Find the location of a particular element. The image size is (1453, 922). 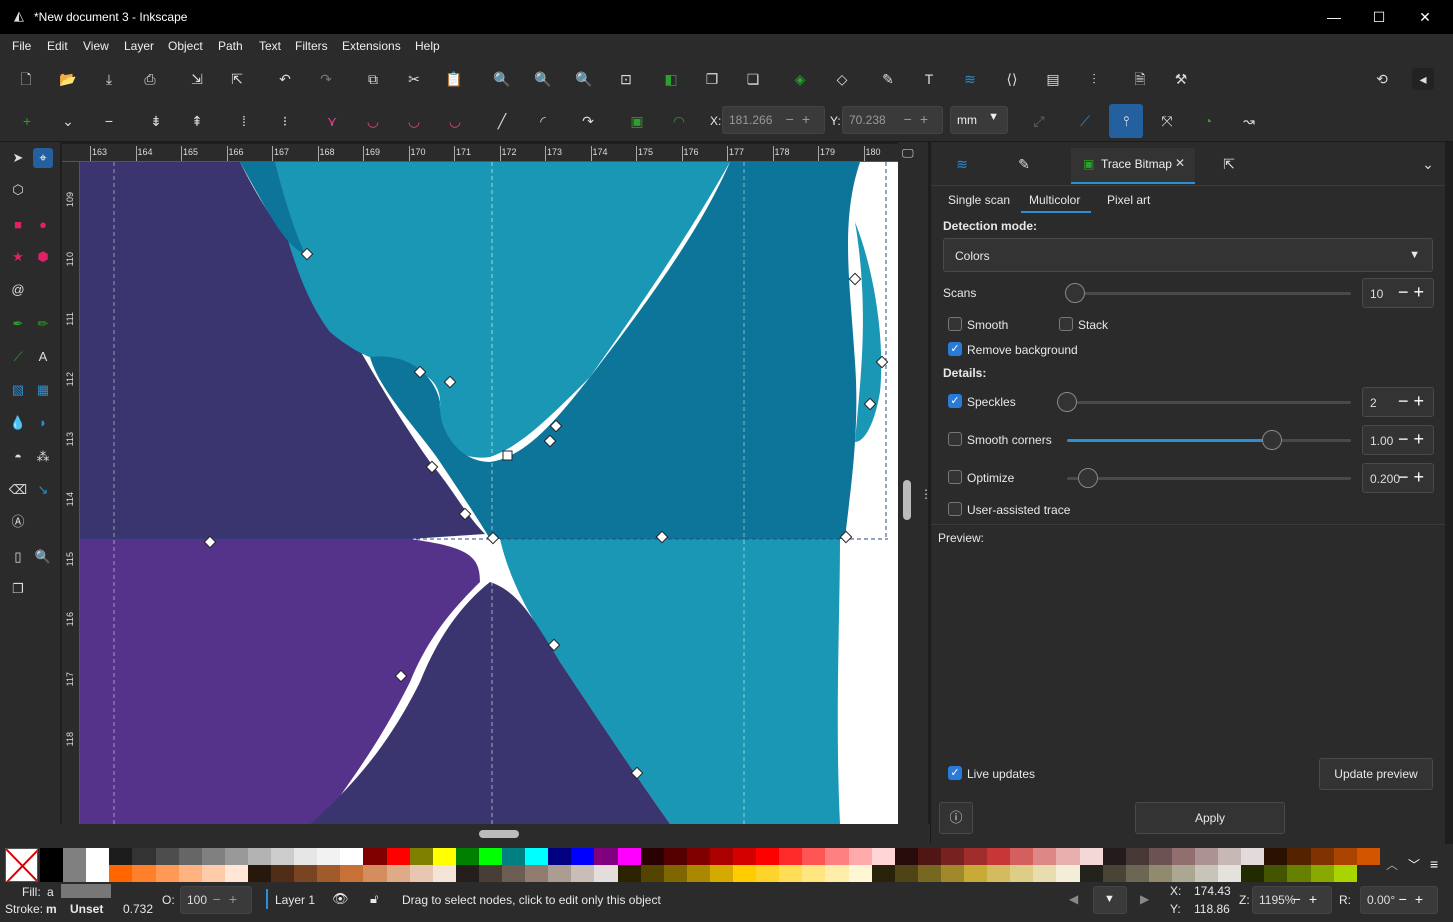

zoom-selection-icon: 🔍 is located at coordinates (502, 79).